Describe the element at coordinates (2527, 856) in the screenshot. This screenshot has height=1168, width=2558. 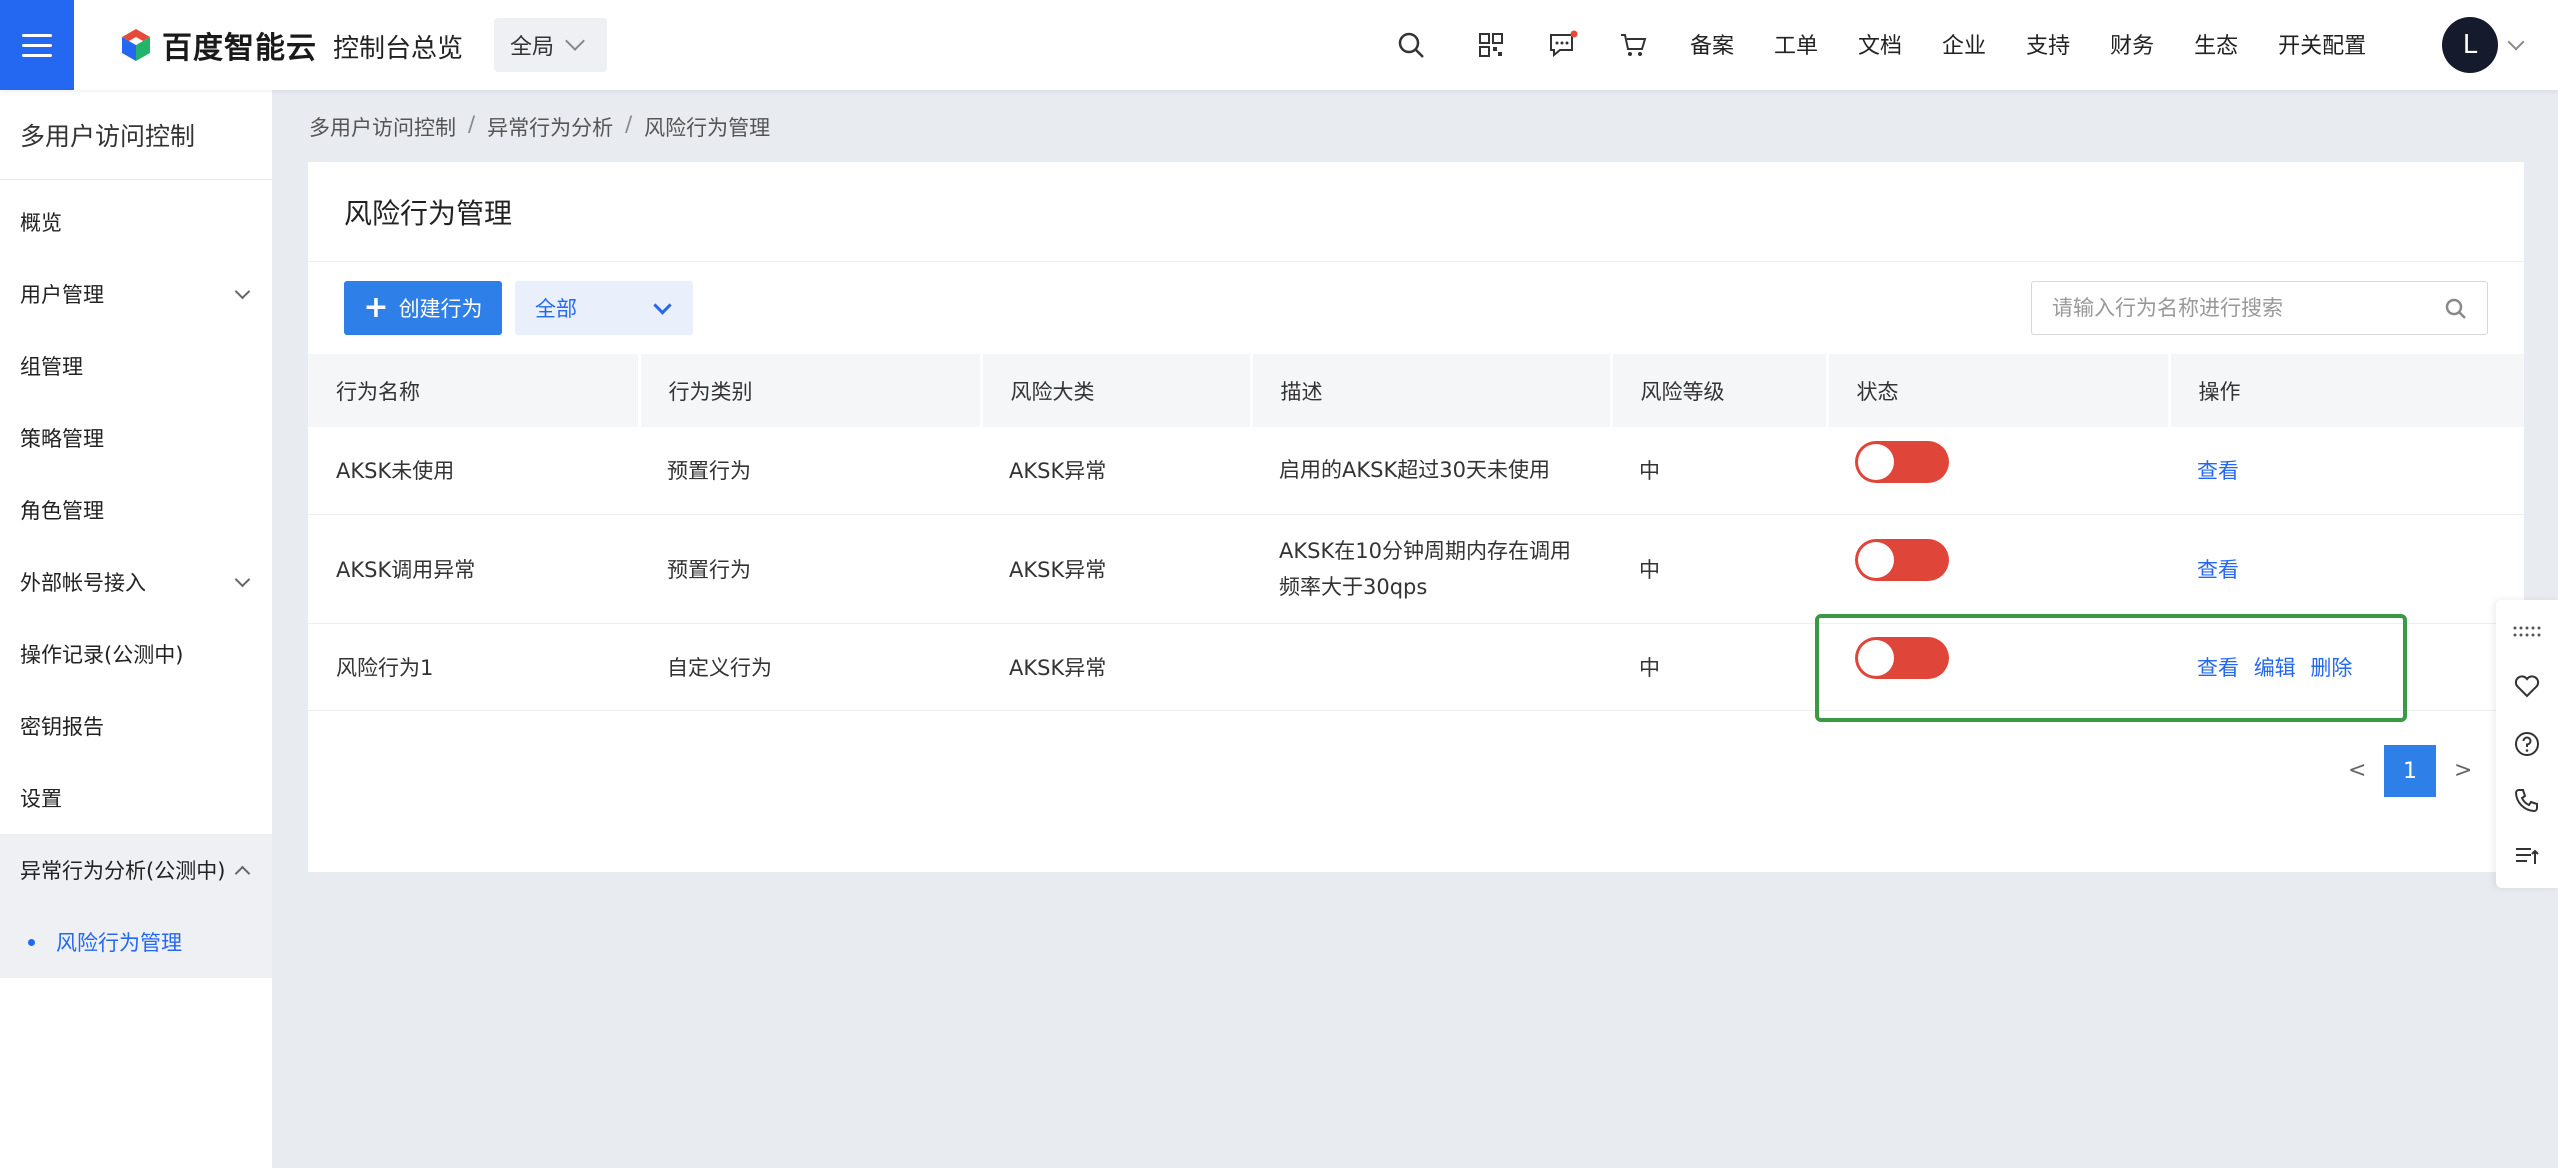
I see `list-sort-icon` at that location.